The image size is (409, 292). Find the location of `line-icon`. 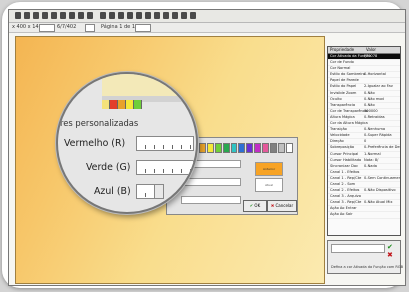

line-icon is located at coordinates (112, 15).